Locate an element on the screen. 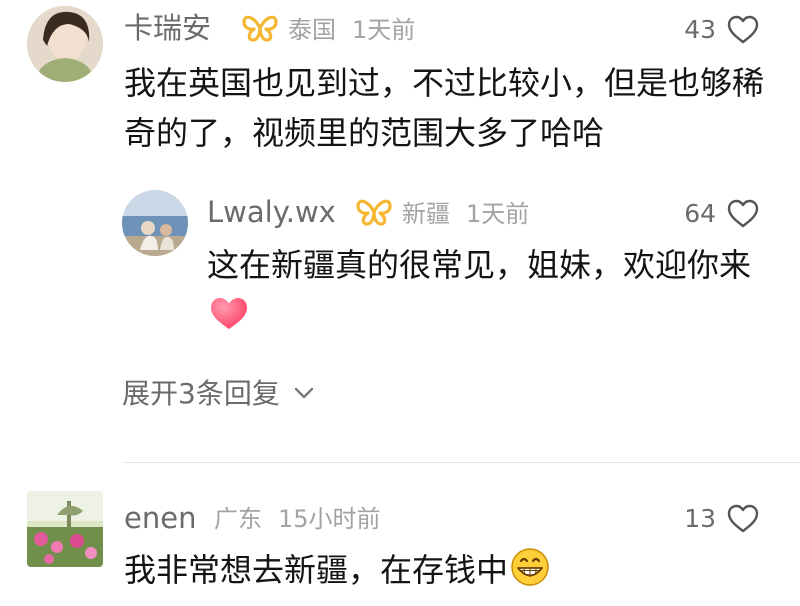  comment-username: enen is located at coordinates (160, 518).